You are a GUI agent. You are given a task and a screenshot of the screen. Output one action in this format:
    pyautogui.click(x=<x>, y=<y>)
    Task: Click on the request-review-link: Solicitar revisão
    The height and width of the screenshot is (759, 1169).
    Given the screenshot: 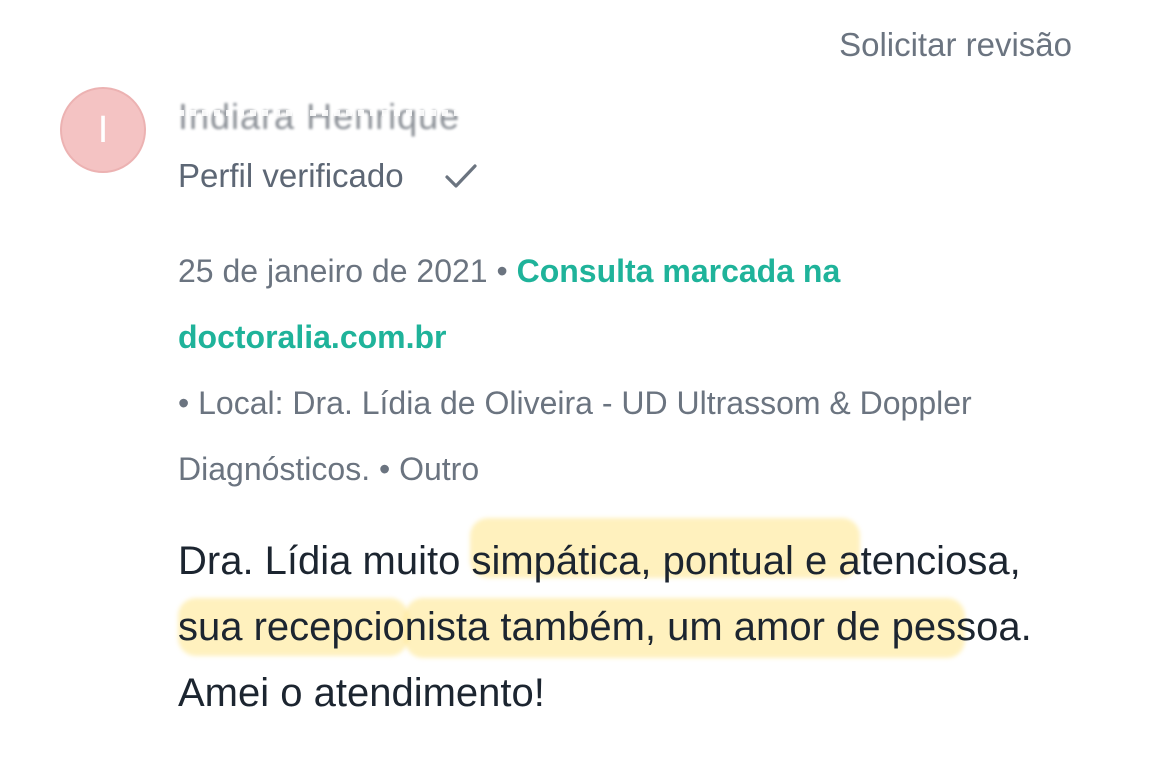 What is the action you would take?
    pyautogui.click(x=955, y=45)
    